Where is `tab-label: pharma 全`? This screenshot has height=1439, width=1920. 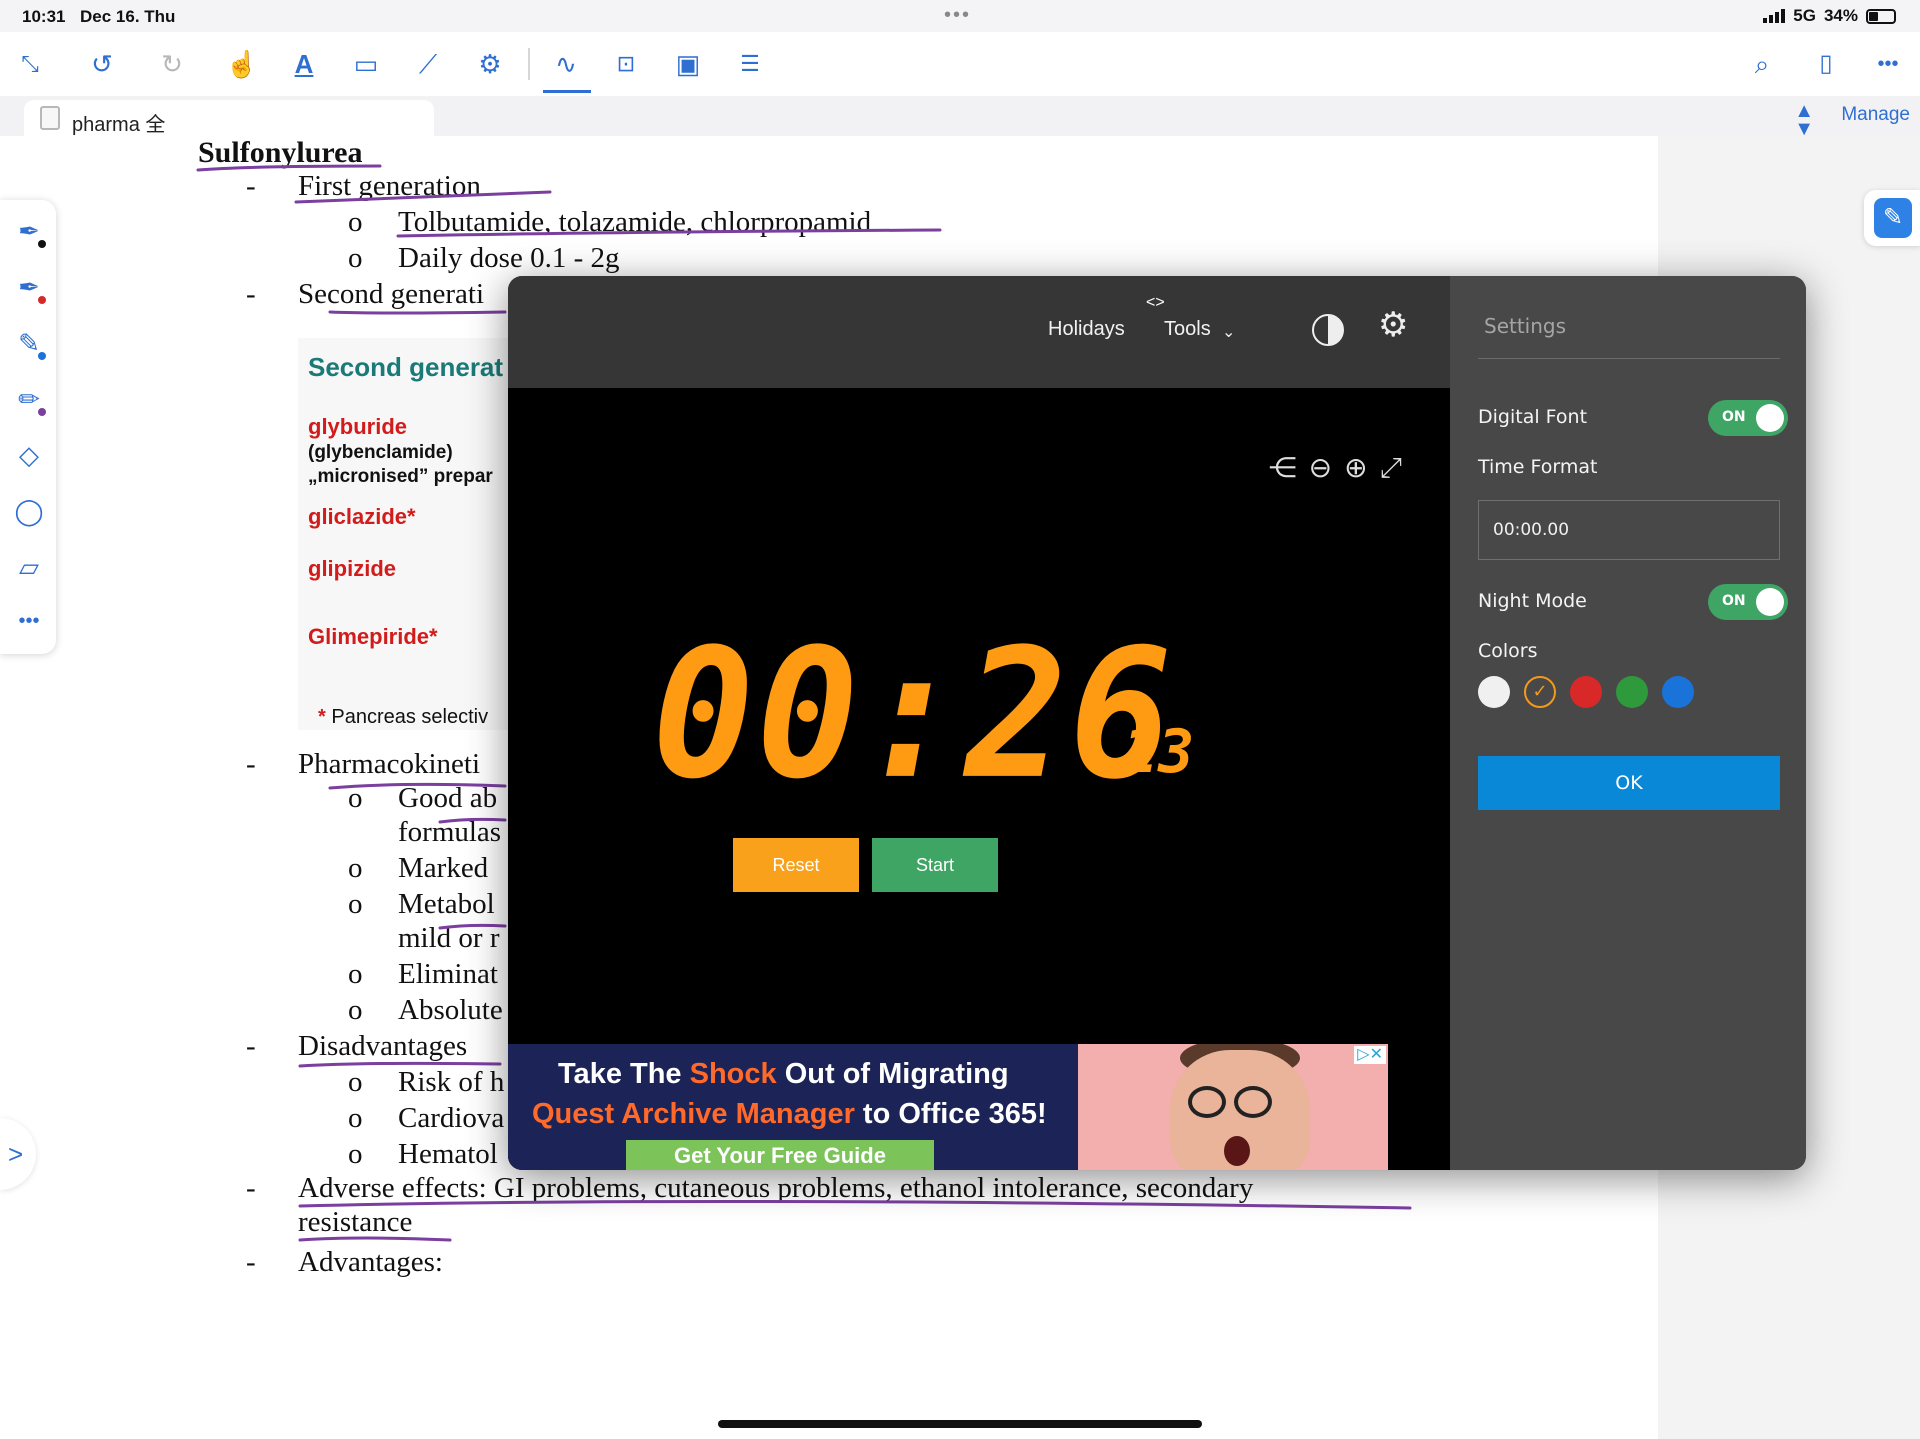 tab-label: pharma 全 is located at coordinates (119, 125).